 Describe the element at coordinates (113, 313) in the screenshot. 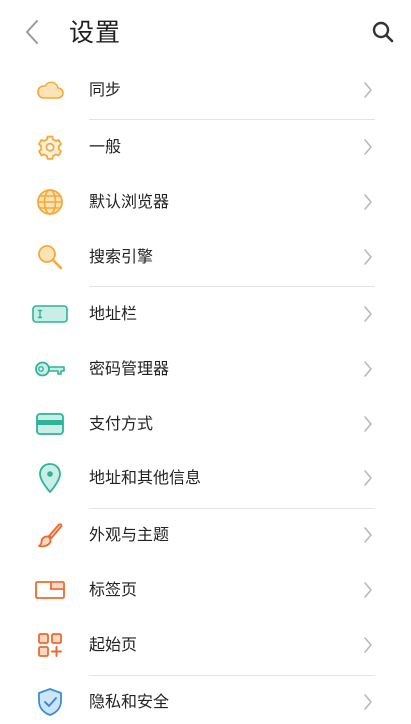

I see `settings-item-label: 地址栏` at that location.